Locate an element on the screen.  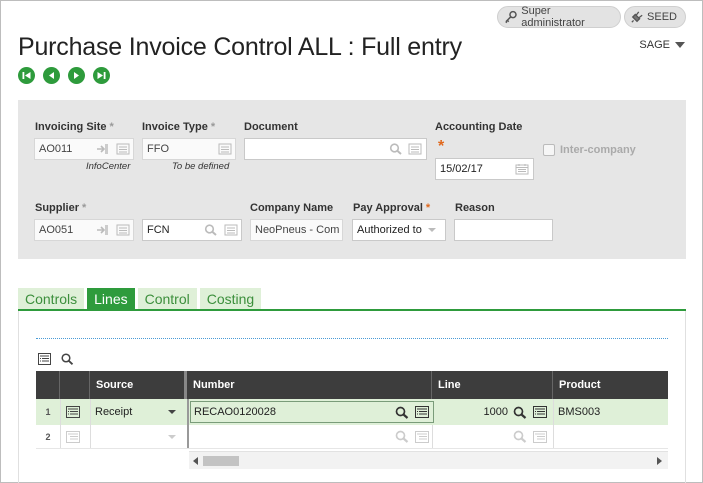
previous-record-button is located at coordinates (51, 75).